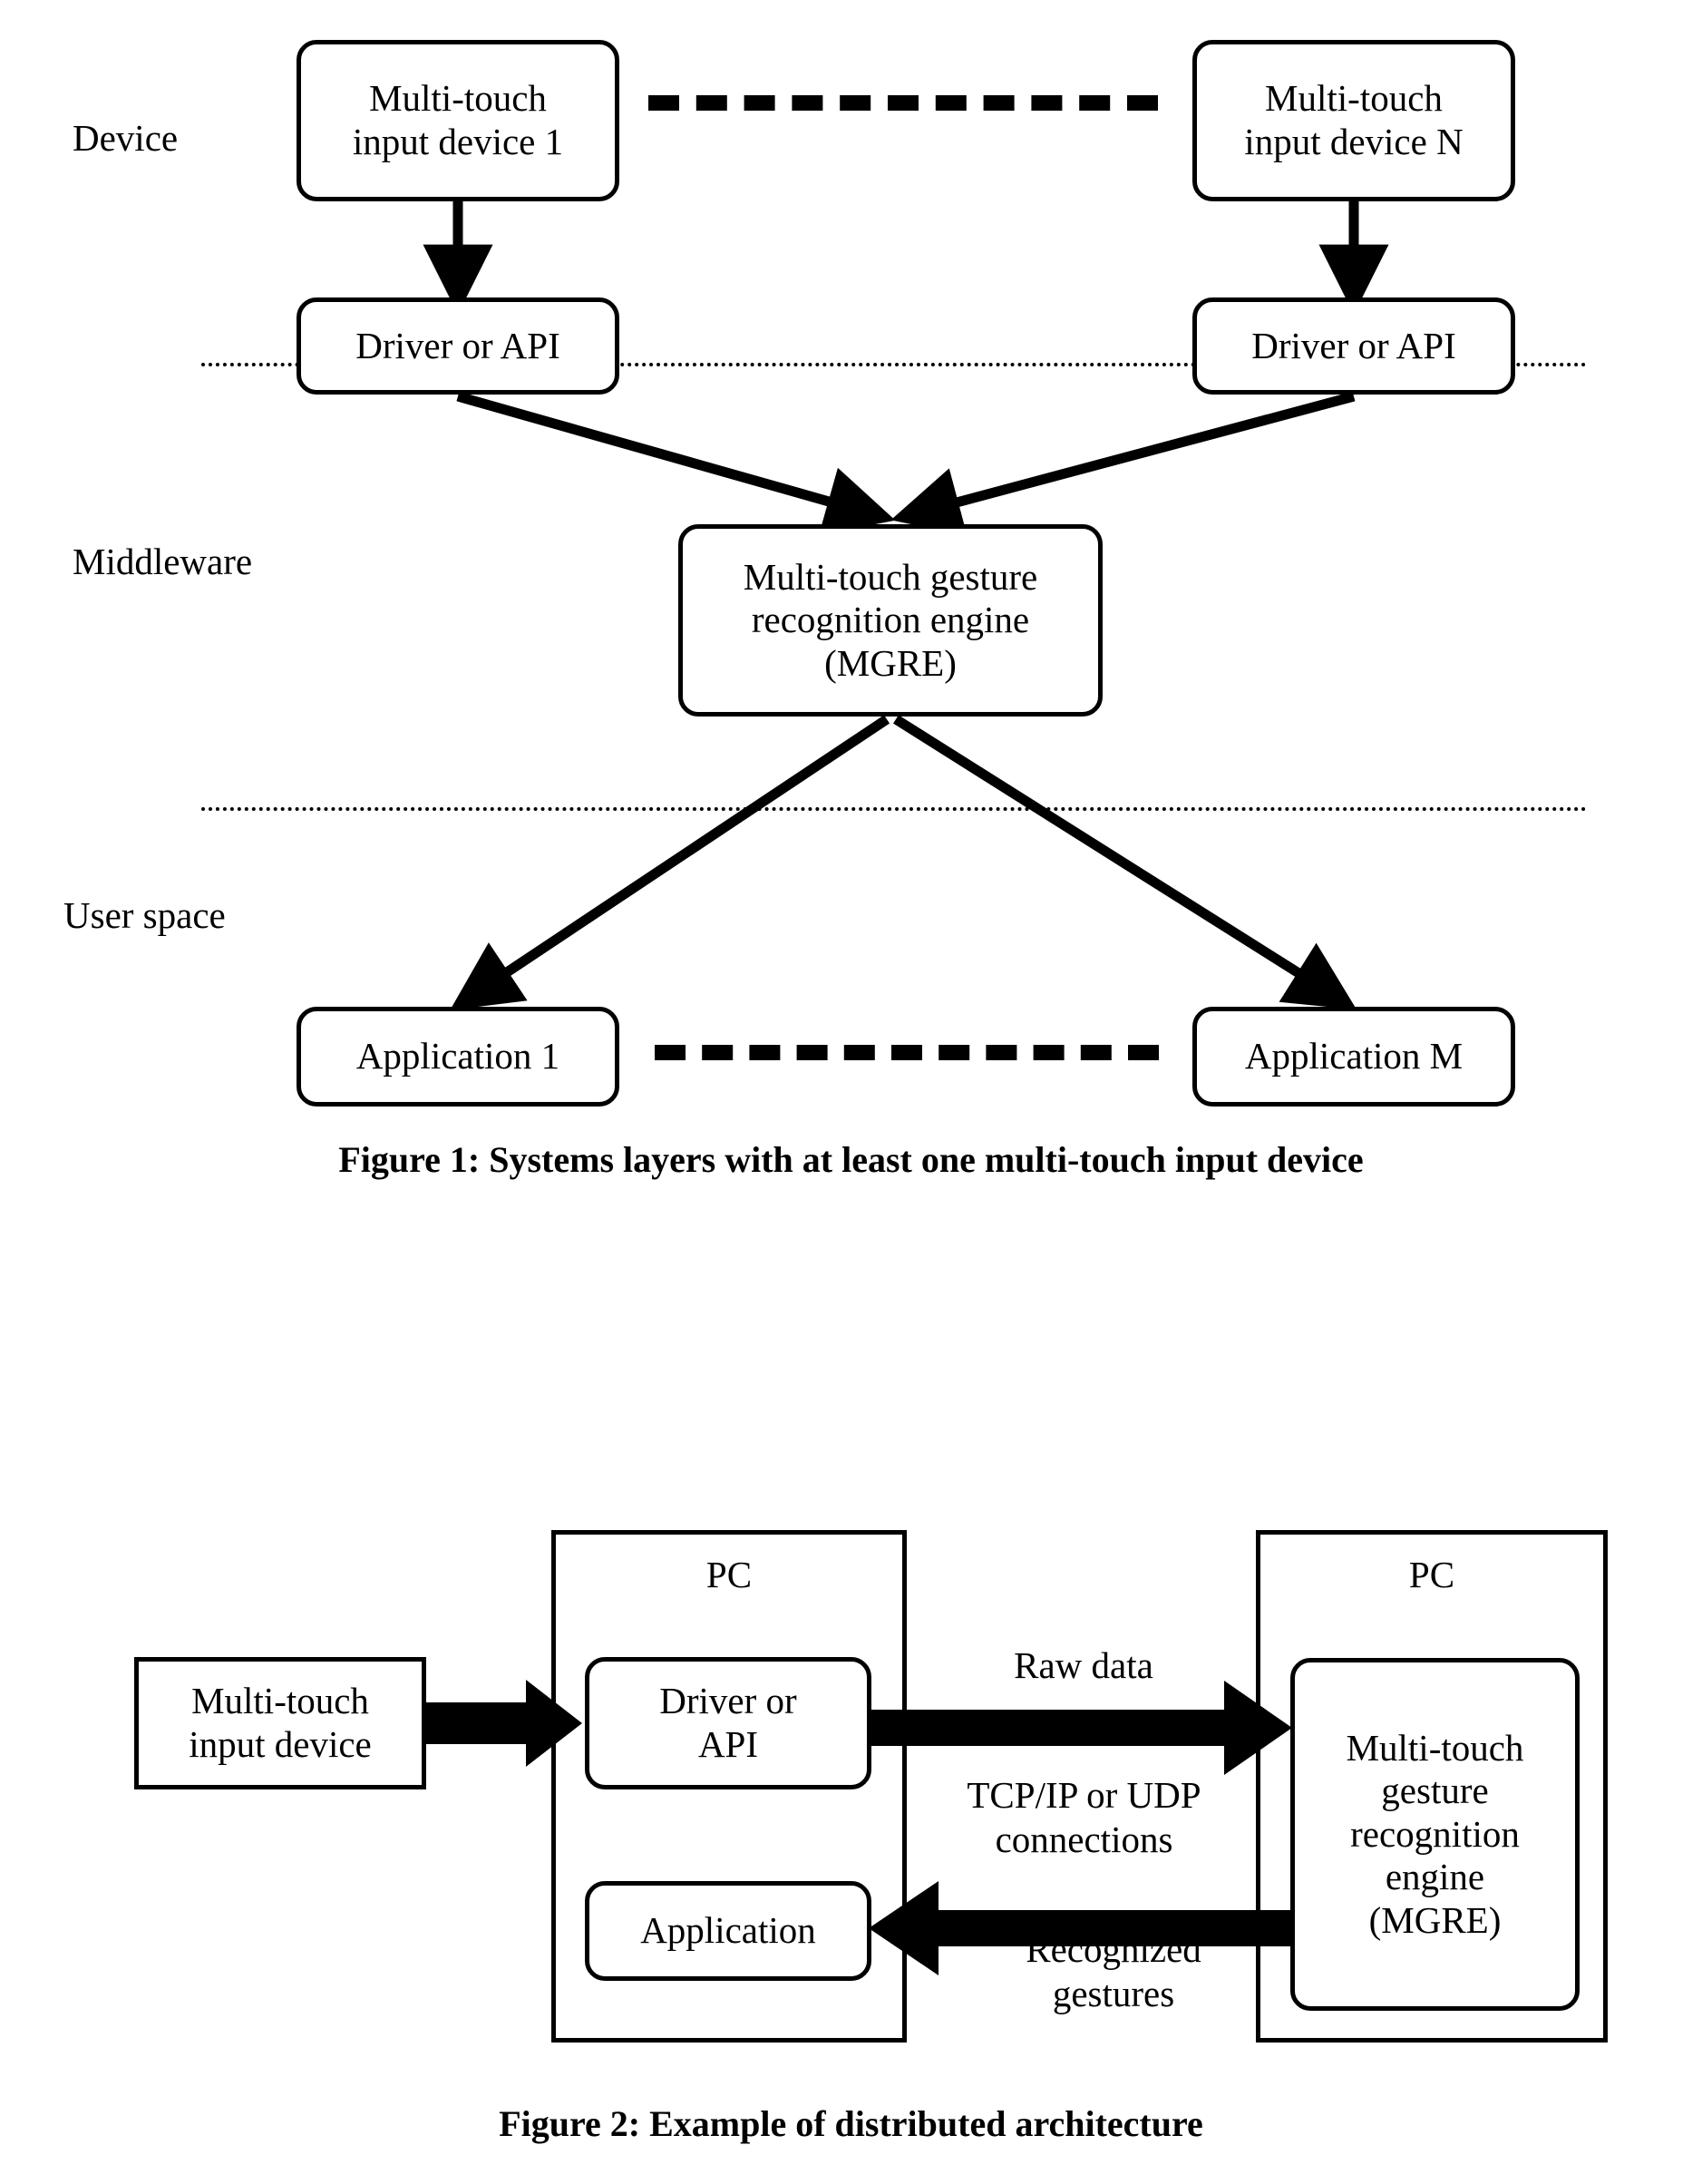 The height and width of the screenshot is (2184, 1702). What do you see at coordinates (903, 103) in the screenshot?
I see `device-ellipsis-connector` at bounding box center [903, 103].